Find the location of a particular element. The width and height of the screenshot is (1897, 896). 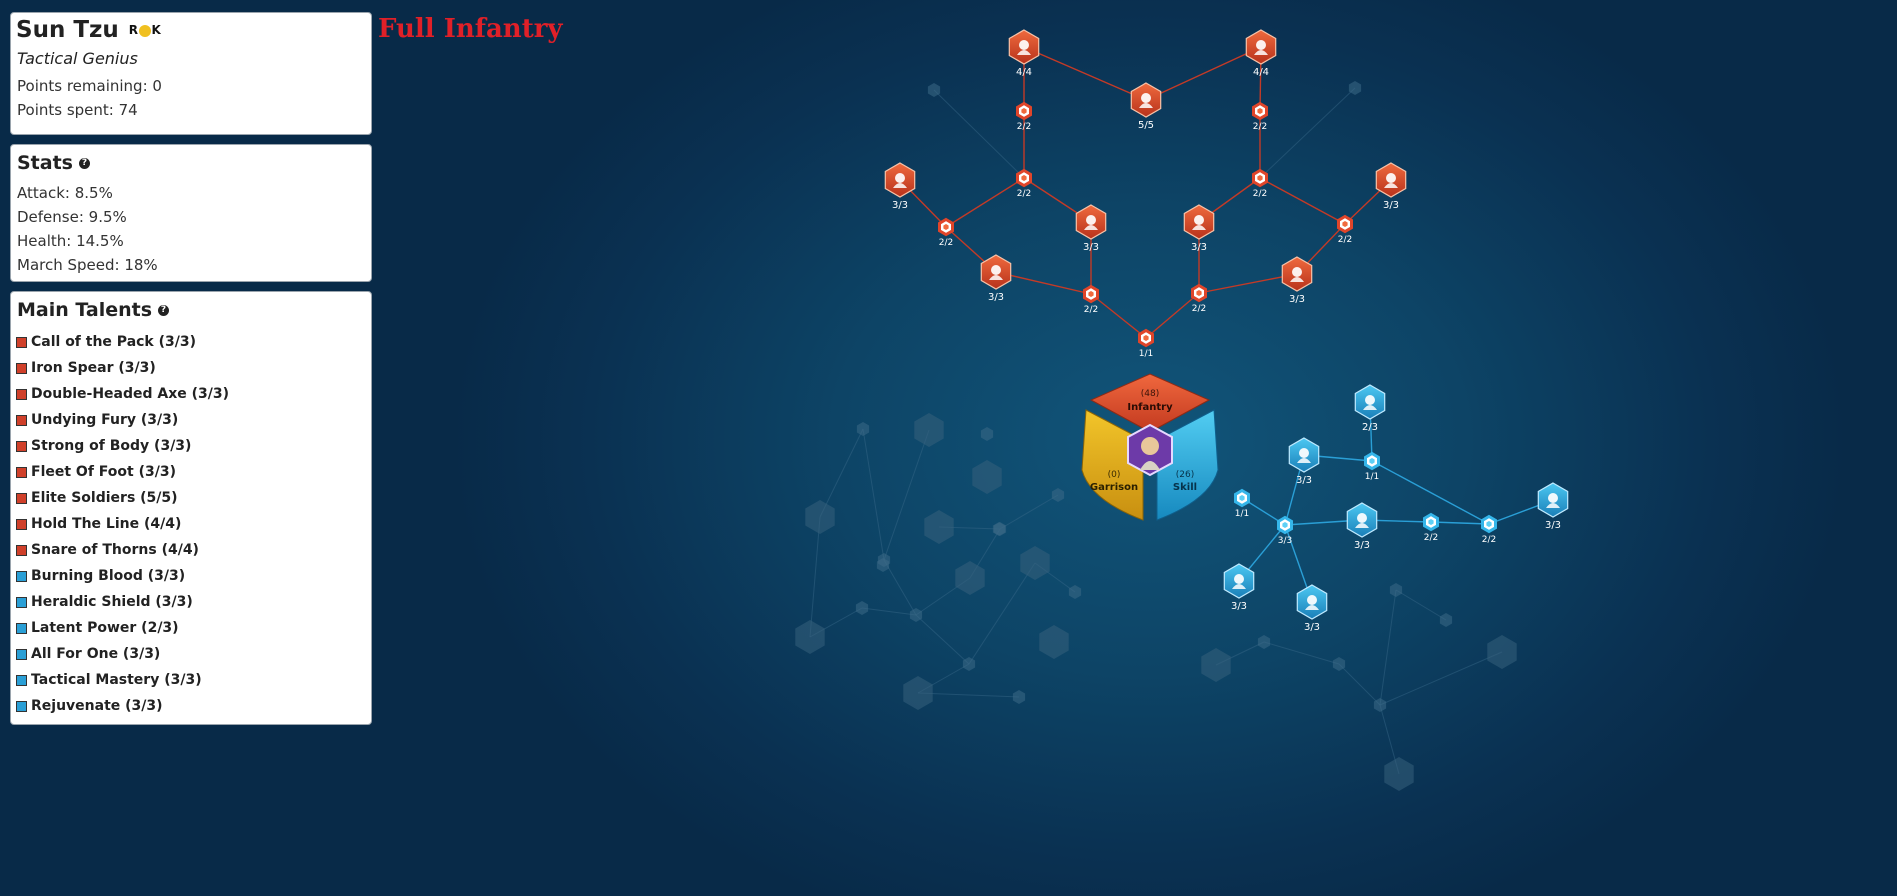

strong-of-body-talent: 3/3 is located at coordinates (900, 186).